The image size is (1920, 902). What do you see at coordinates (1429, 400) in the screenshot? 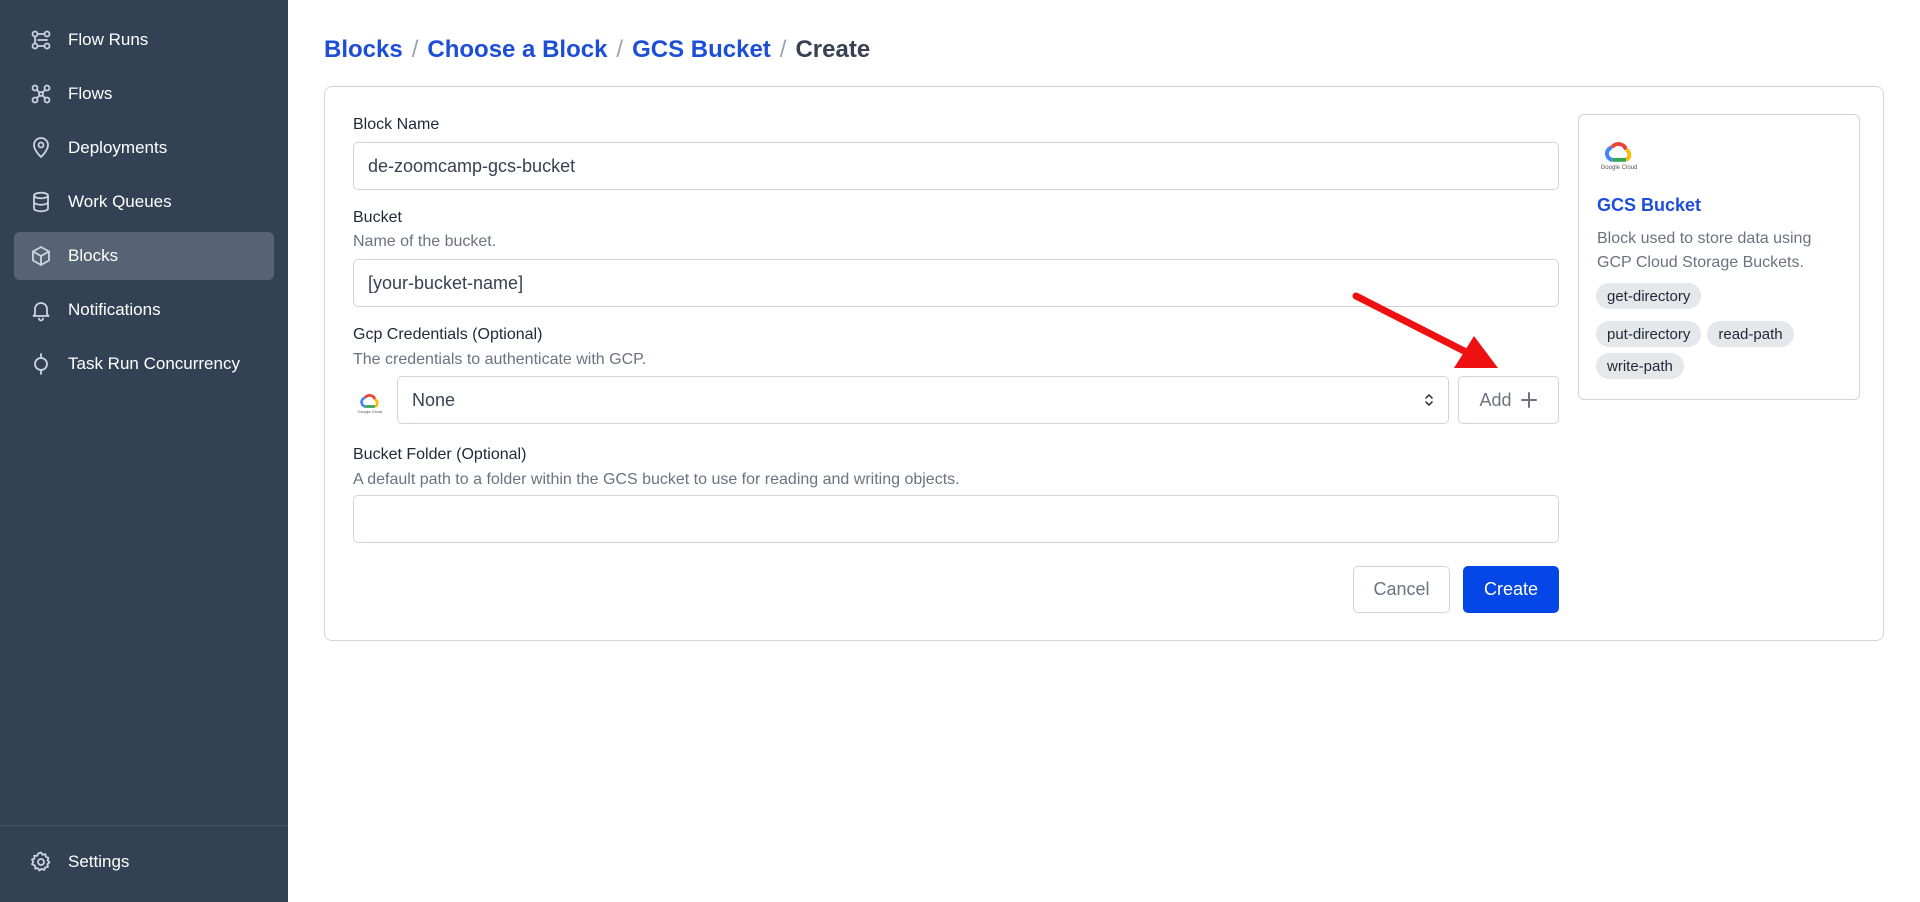
I see `chevron-up-down-icon` at bounding box center [1429, 400].